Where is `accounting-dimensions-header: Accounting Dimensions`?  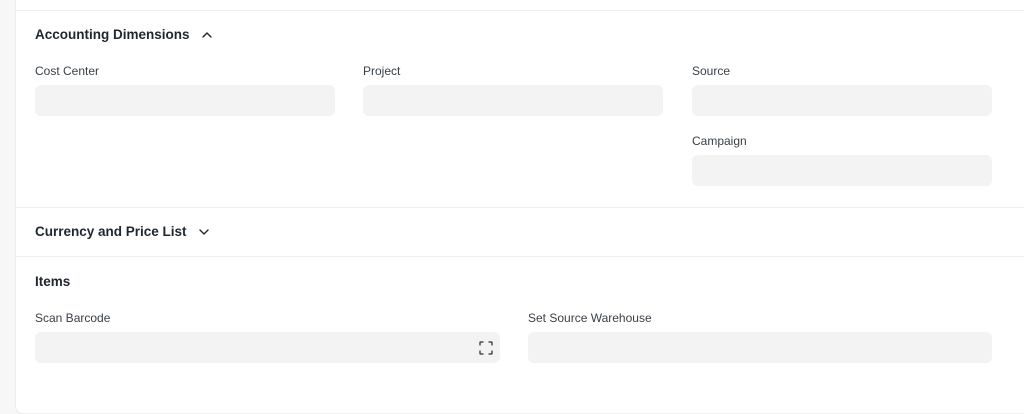 accounting-dimensions-header: Accounting Dimensions is located at coordinates (124, 34).